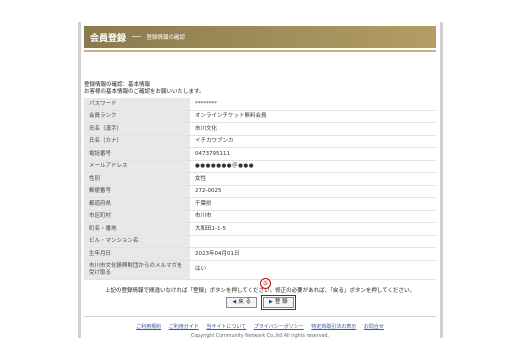 This screenshot has width=520, height=360. I want to click on register-button-label: 登 録, so click(281, 301).